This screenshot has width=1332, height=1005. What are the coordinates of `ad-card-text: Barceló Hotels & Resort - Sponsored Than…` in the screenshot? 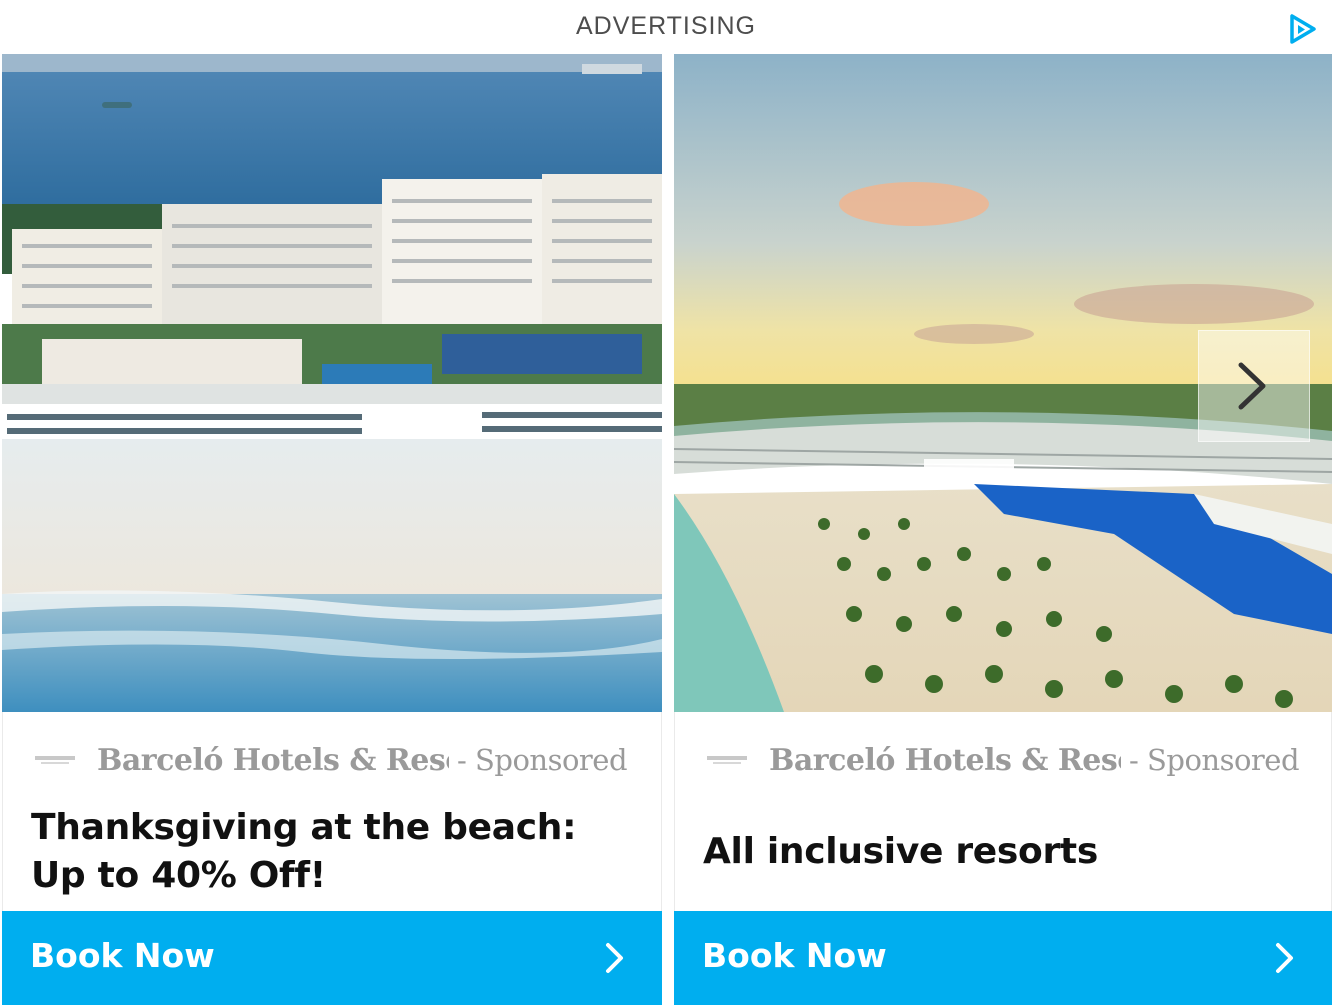 It's located at (332, 811).